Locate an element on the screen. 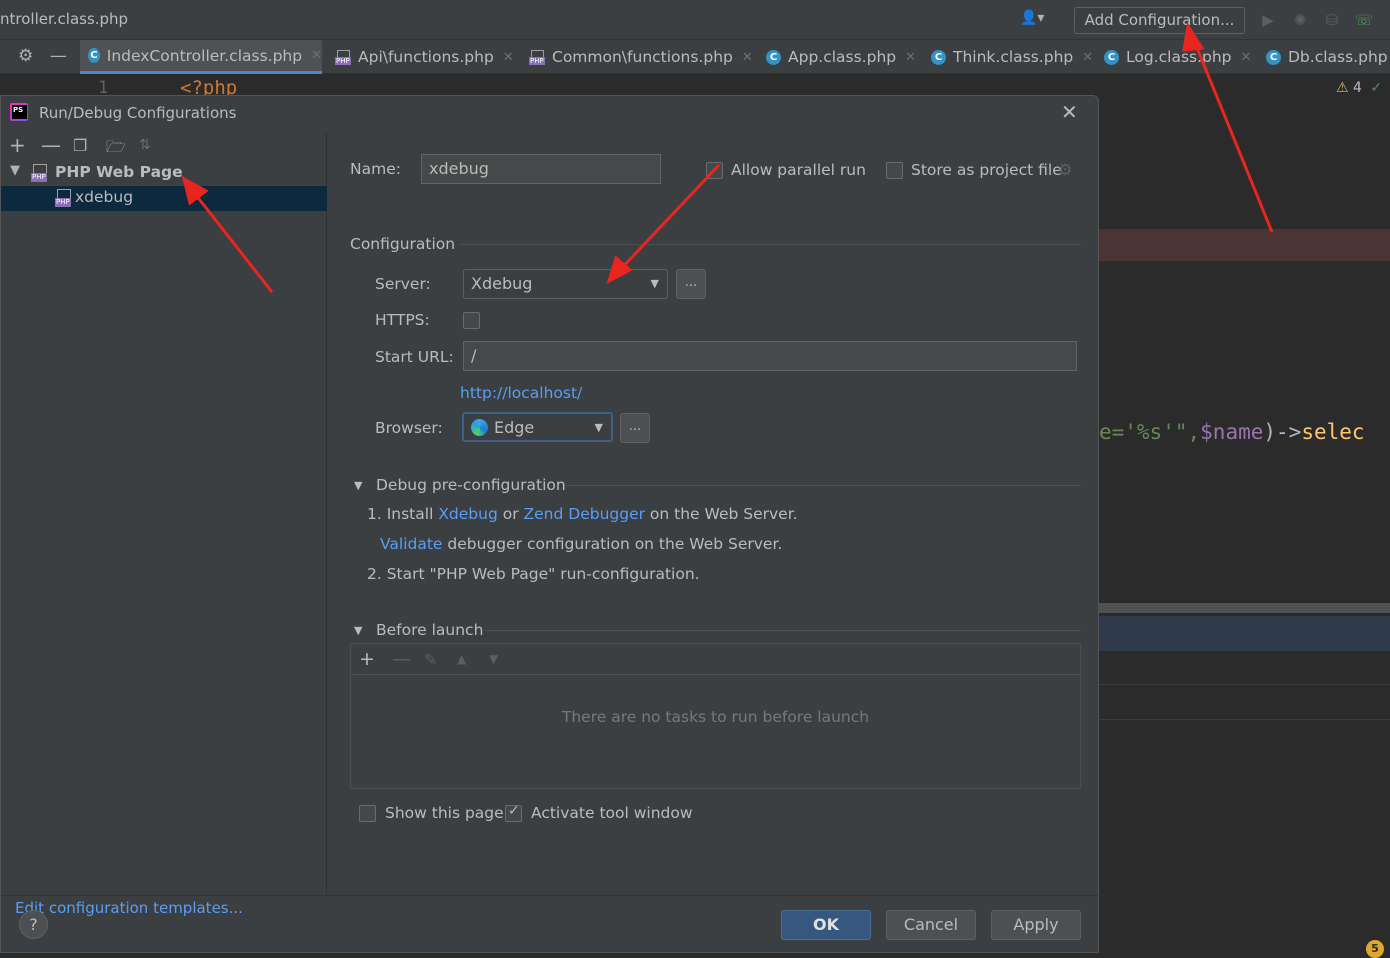  tab-label: IndexController.class.php is located at coordinates (204, 55).